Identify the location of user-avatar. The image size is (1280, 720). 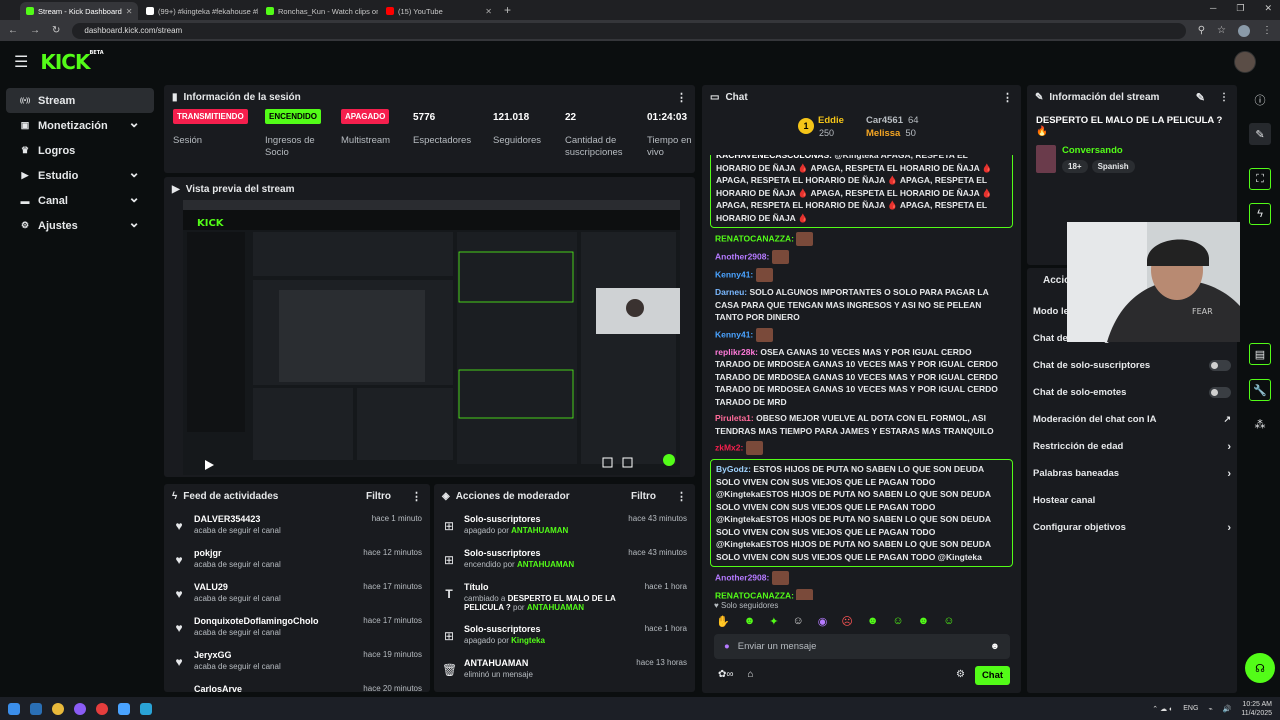
(1245, 62).